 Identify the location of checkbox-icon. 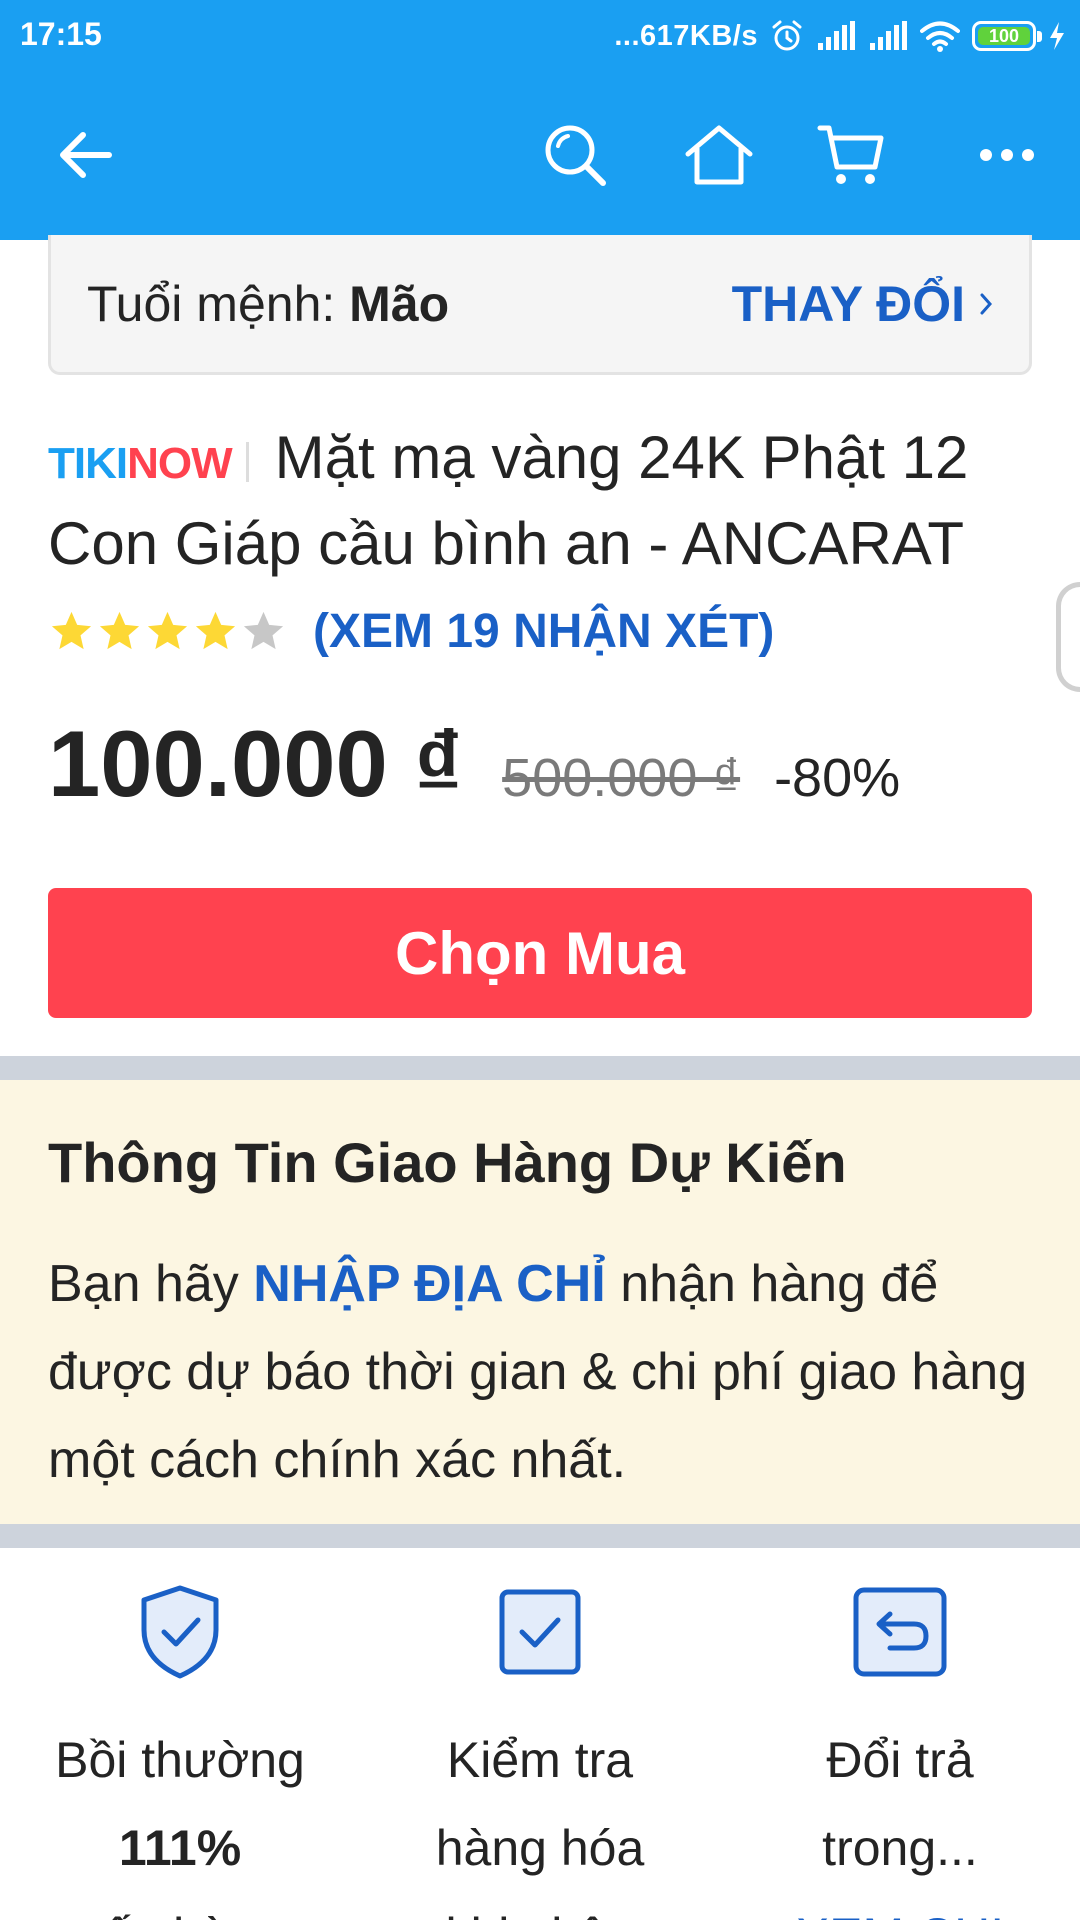
(540, 1632).